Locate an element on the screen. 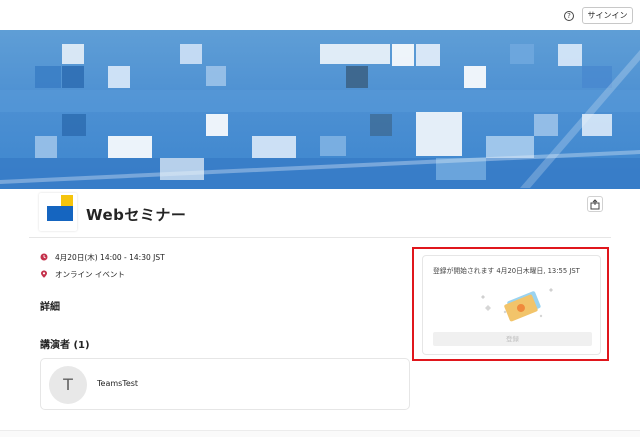 The image size is (640, 437). share-icon is located at coordinates (595, 204).